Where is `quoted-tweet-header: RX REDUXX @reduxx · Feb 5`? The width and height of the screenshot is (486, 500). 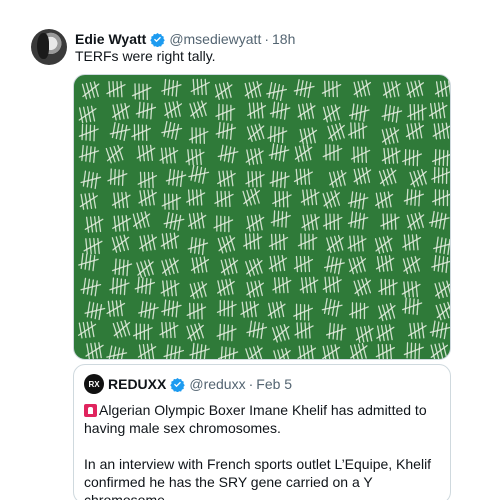
quoted-tweet-header: RX REDUXX @reduxx · Feb 5 is located at coordinates (188, 384).